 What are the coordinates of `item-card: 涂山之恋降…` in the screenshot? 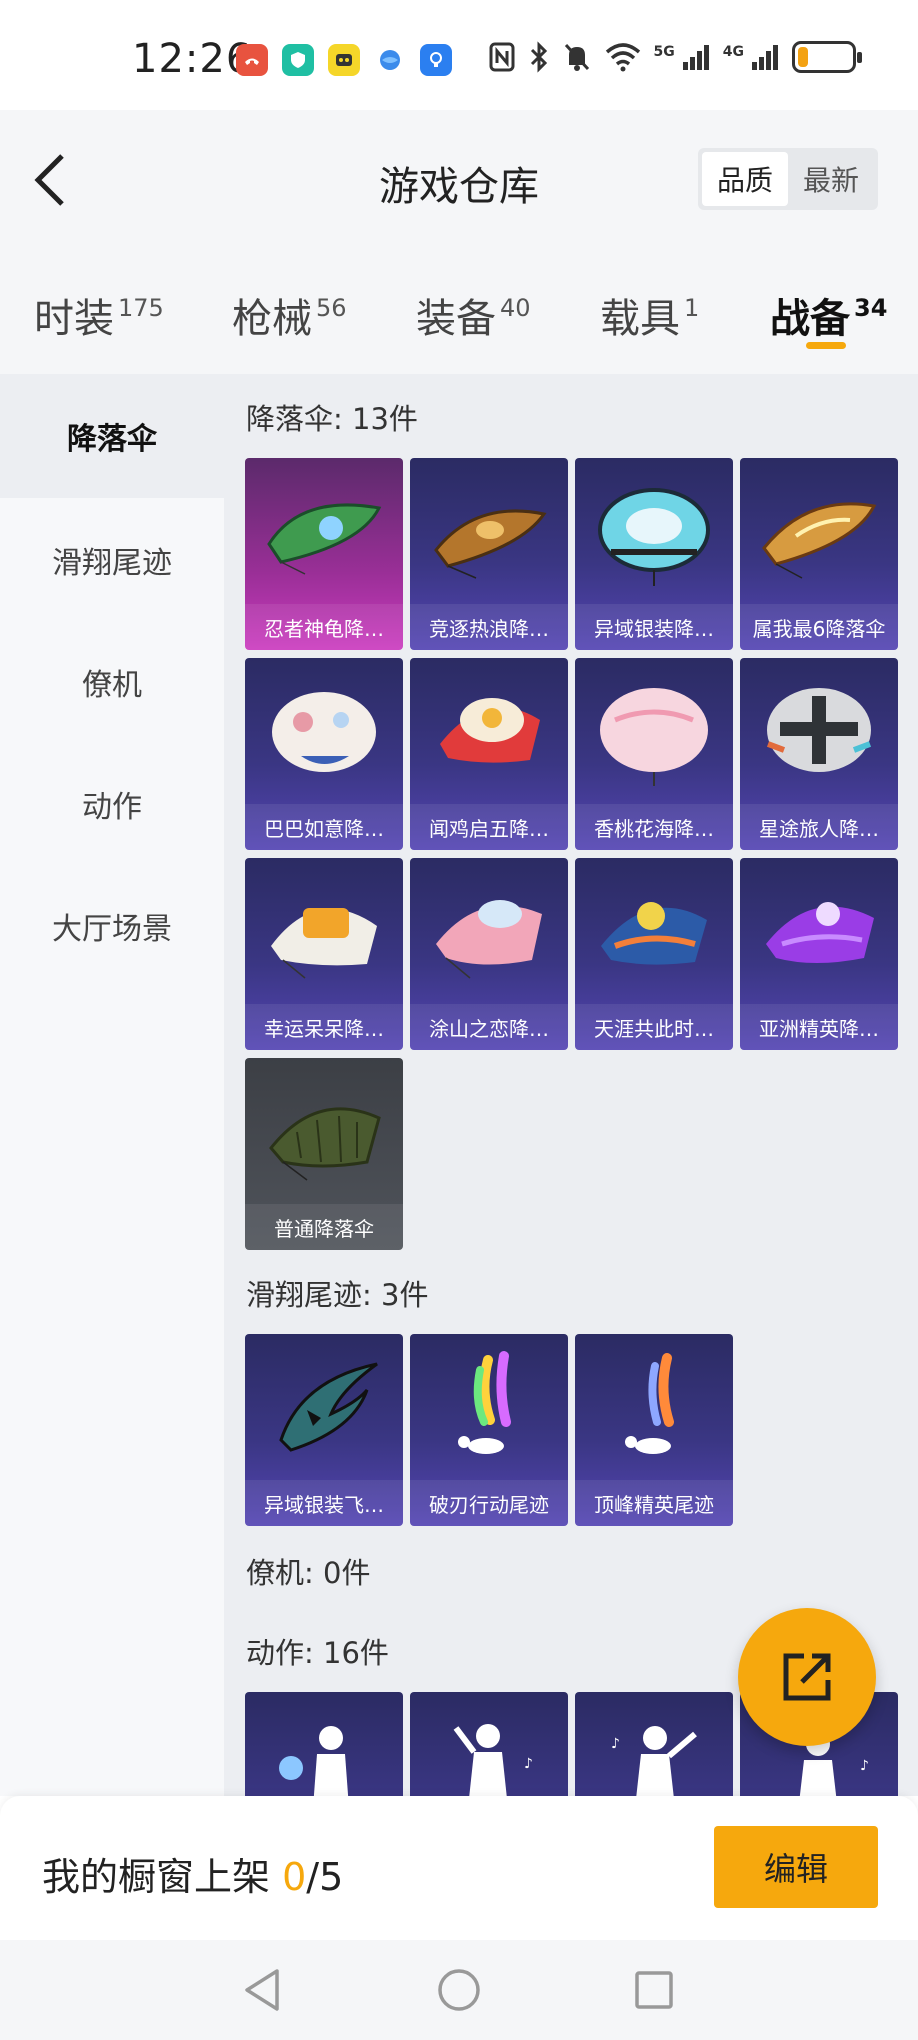 It's located at (489, 954).